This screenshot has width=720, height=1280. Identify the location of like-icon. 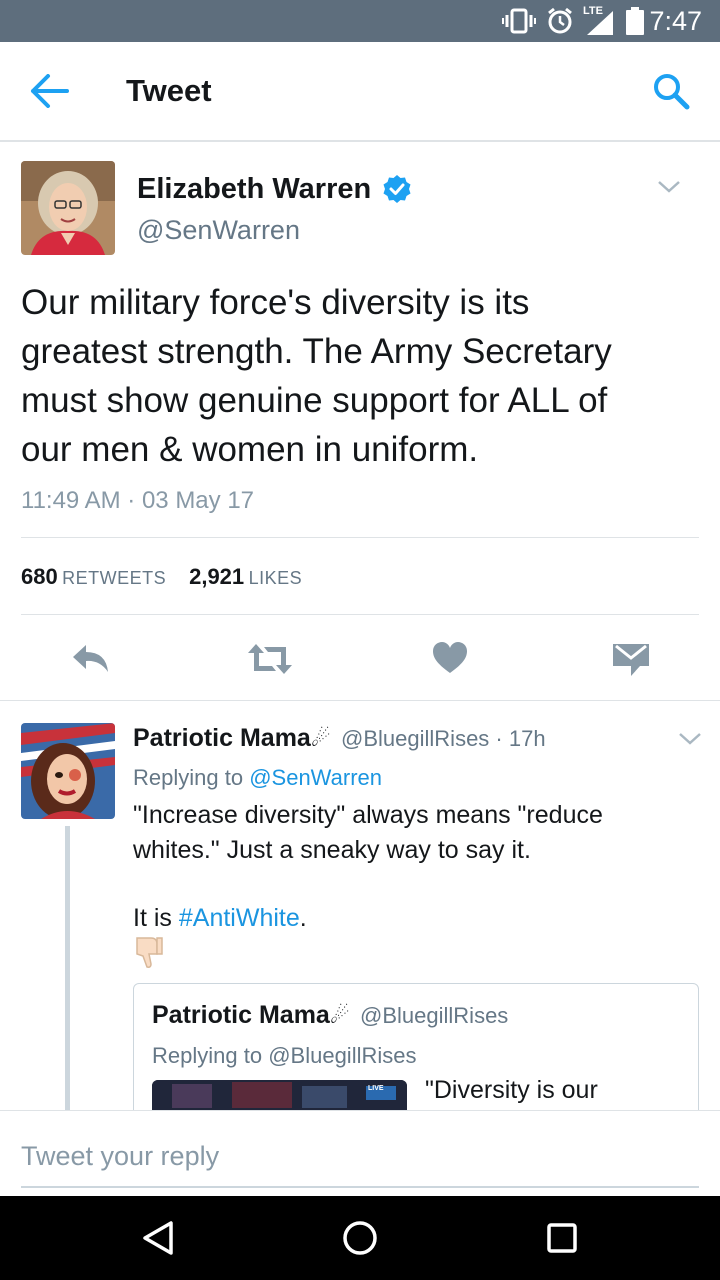
(450, 658).